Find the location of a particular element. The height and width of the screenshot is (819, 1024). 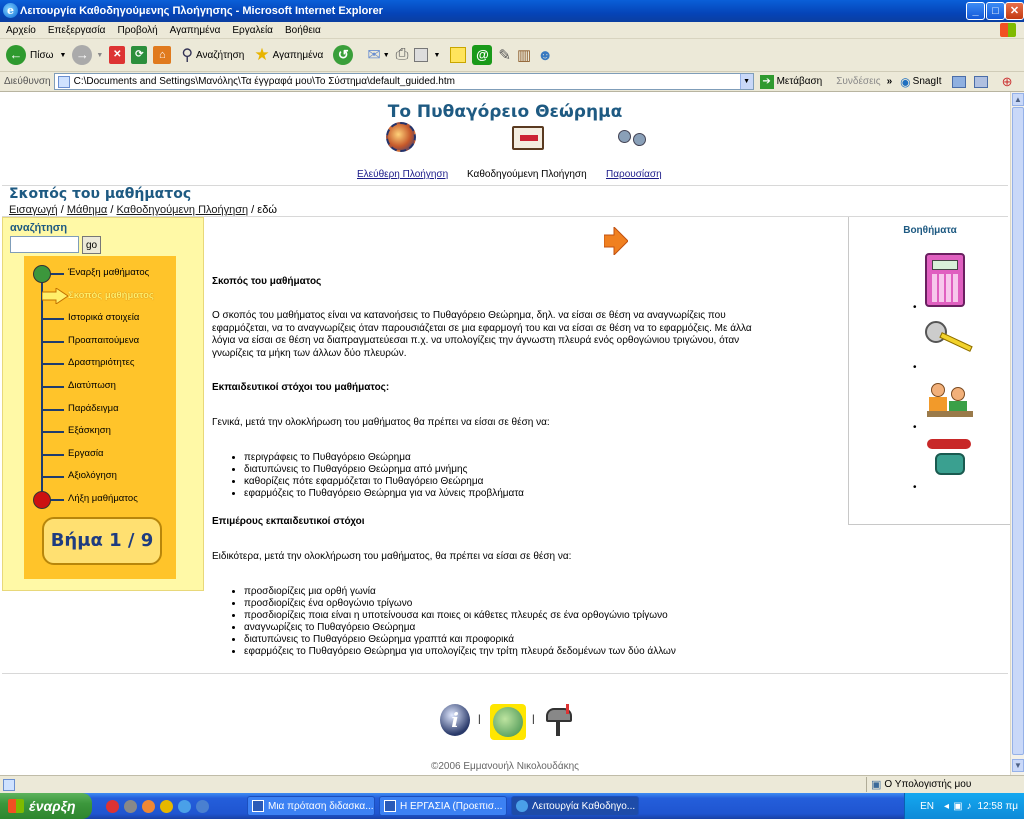

menu-view: Προβολή is located at coordinates (137, 30).